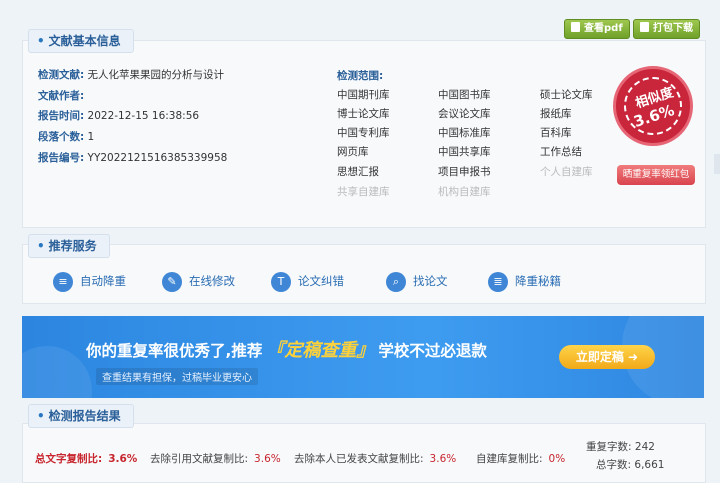  Describe the element at coordinates (566, 95) in the screenshot. I see `scope-item: 硕士论文库` at that location.